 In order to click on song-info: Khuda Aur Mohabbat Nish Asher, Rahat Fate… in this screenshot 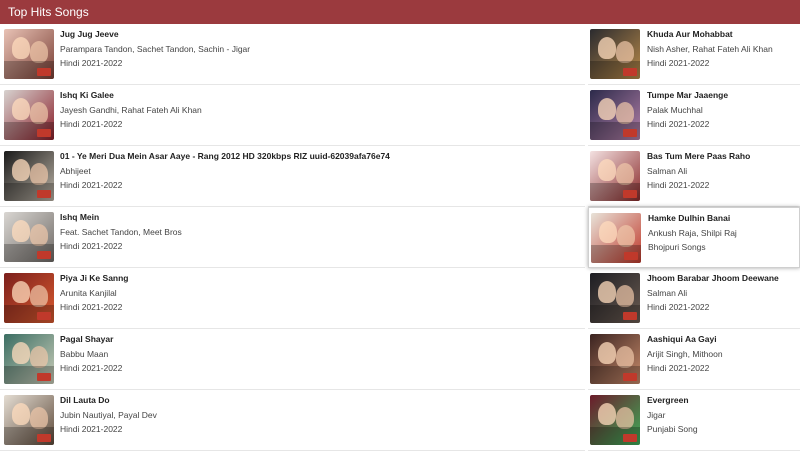, I will do `click(721, 49)`.